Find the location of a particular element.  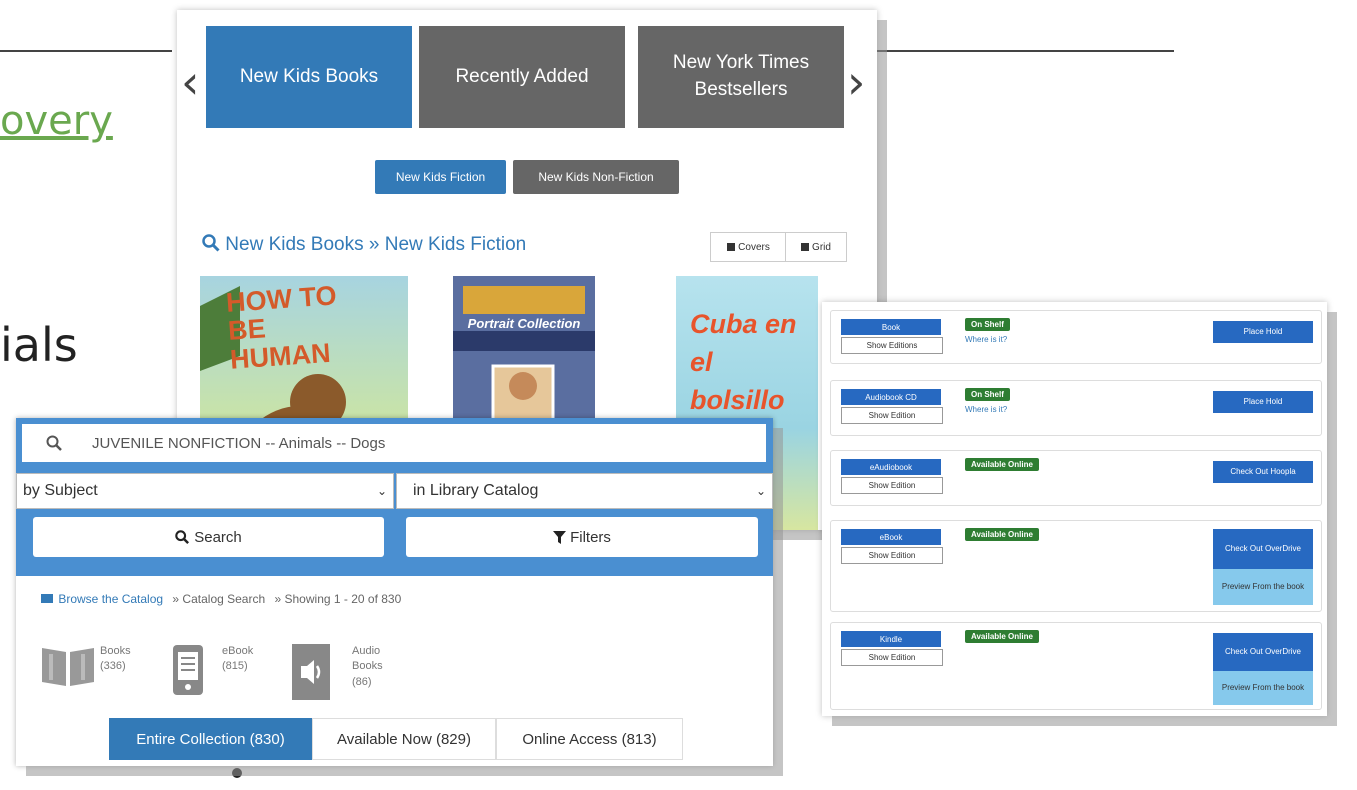

tab-nyt-bestsellers: New York Times Bestsellers is located at coordinates (741, 77).